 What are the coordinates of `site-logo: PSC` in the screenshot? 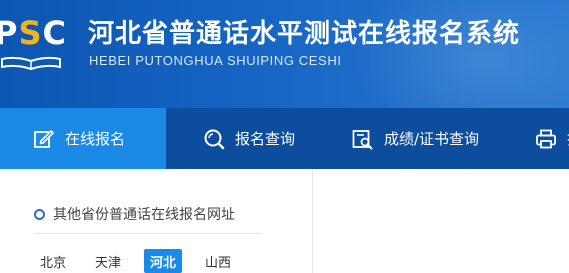 It's located at (35, 42).